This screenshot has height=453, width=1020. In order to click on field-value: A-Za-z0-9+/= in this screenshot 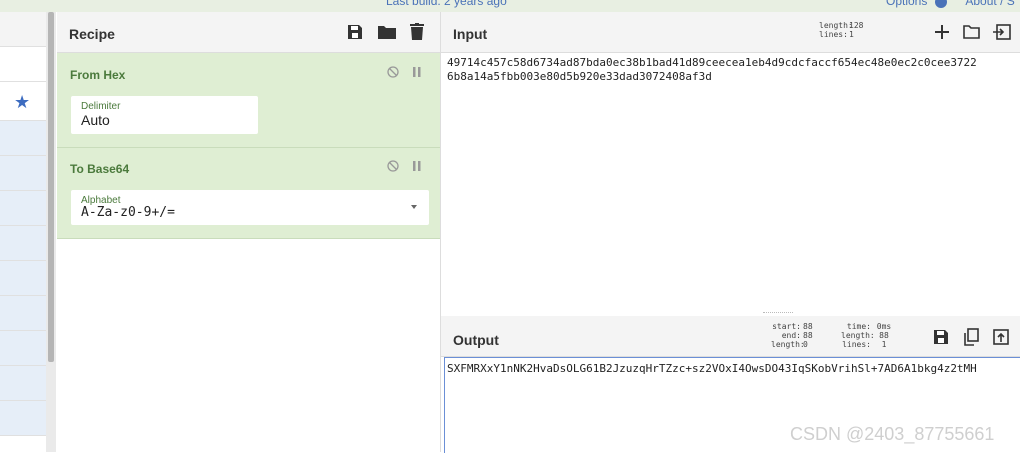, I will do `click(128, 212)`.